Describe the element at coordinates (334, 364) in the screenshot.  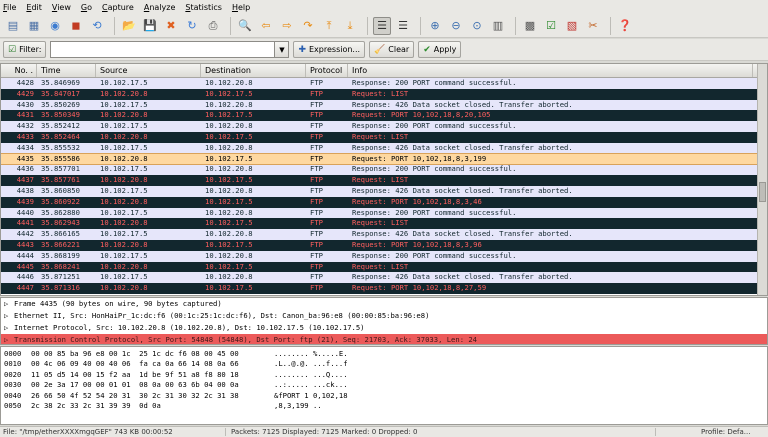
I see `hex-ascii: .L..@.@. ...f...f` at that location.